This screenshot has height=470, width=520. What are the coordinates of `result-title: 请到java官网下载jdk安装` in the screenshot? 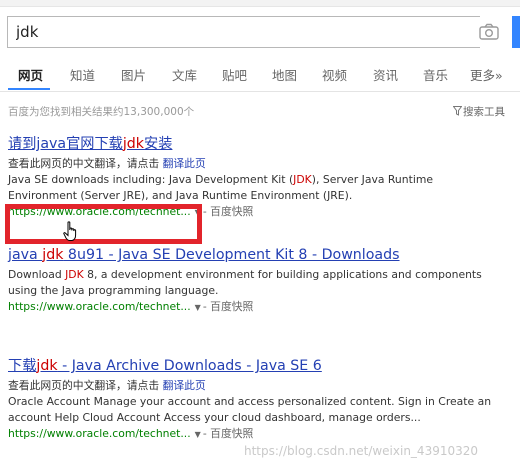 It's located at (260, 144).